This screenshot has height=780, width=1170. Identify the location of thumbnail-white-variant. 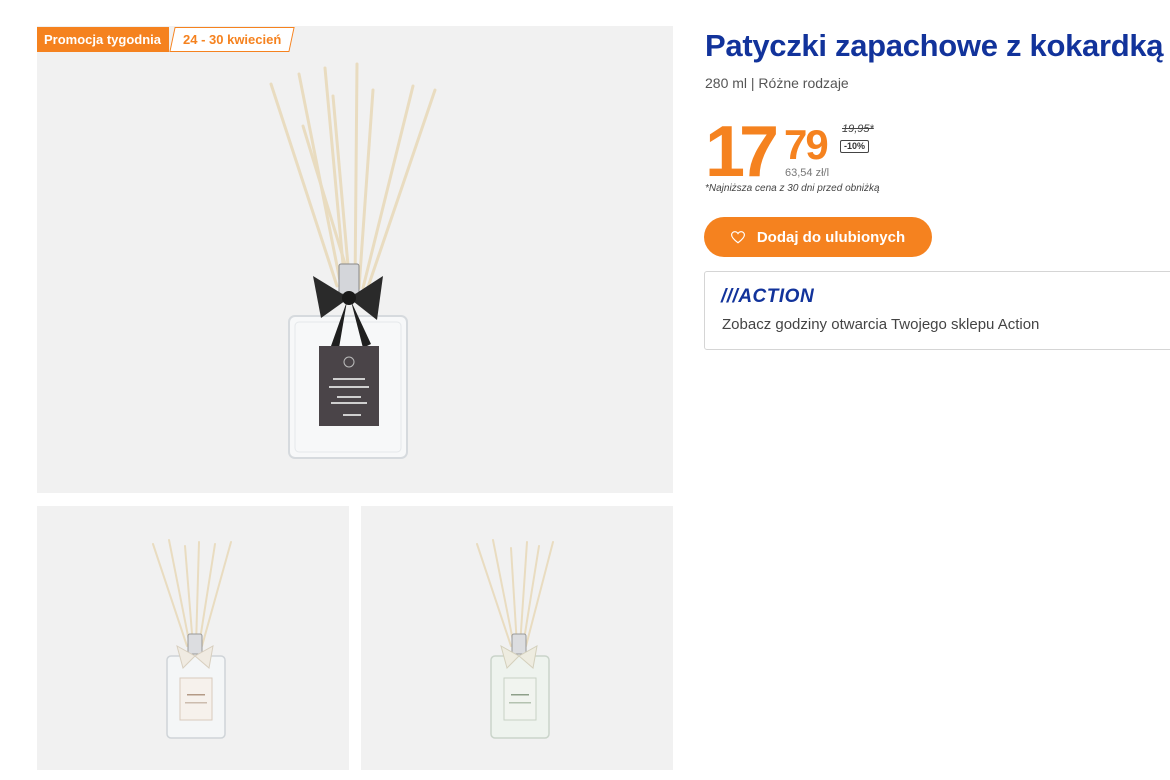
(193, 638).